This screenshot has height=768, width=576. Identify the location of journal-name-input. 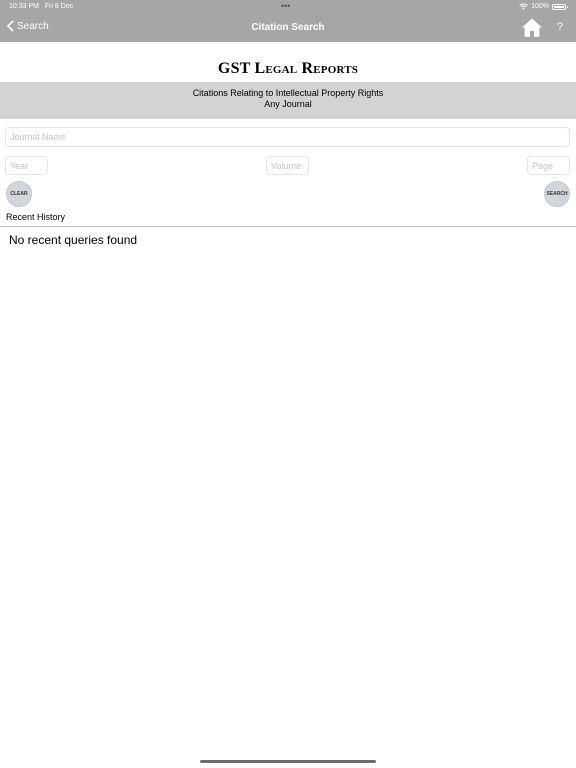
(287, 137).